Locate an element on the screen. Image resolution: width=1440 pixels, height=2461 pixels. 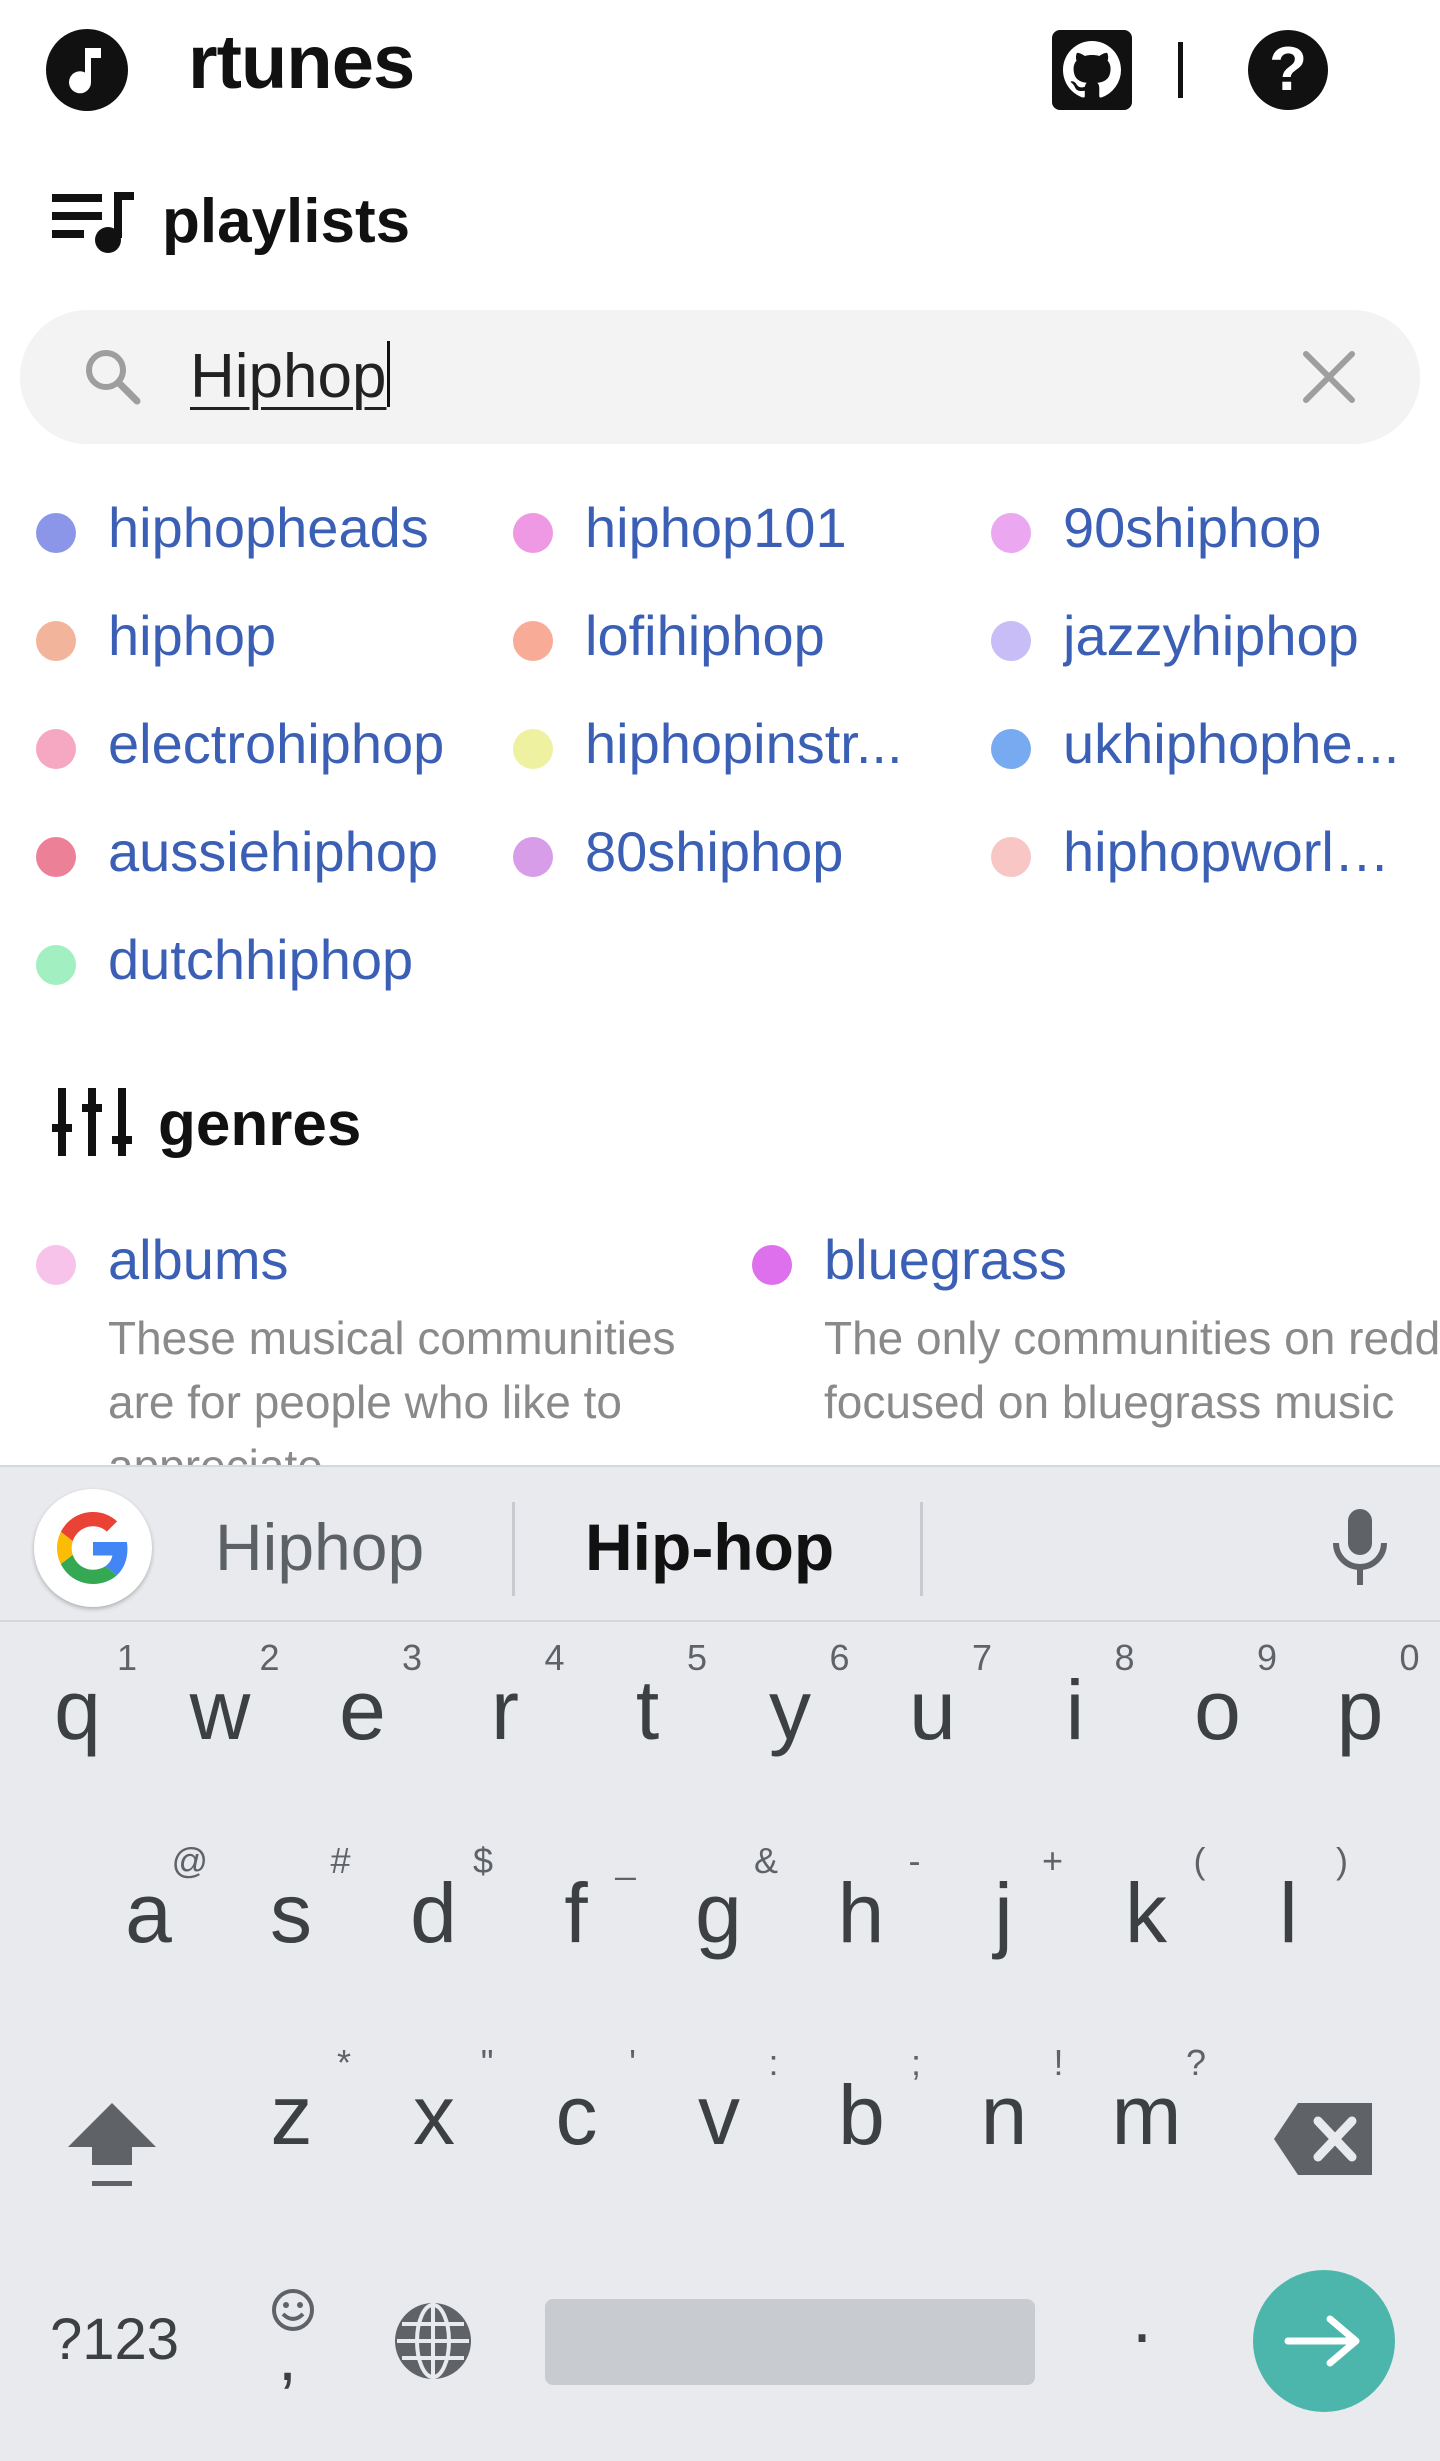
backspace-icon is located at coordinates (1324, 2141).